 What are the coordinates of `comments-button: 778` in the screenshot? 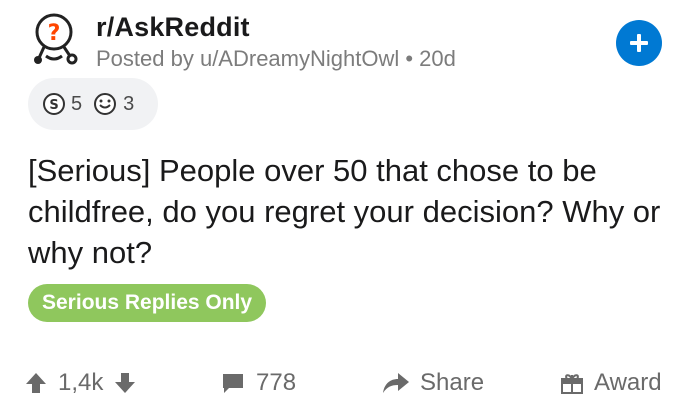 It's located at (258, 383).